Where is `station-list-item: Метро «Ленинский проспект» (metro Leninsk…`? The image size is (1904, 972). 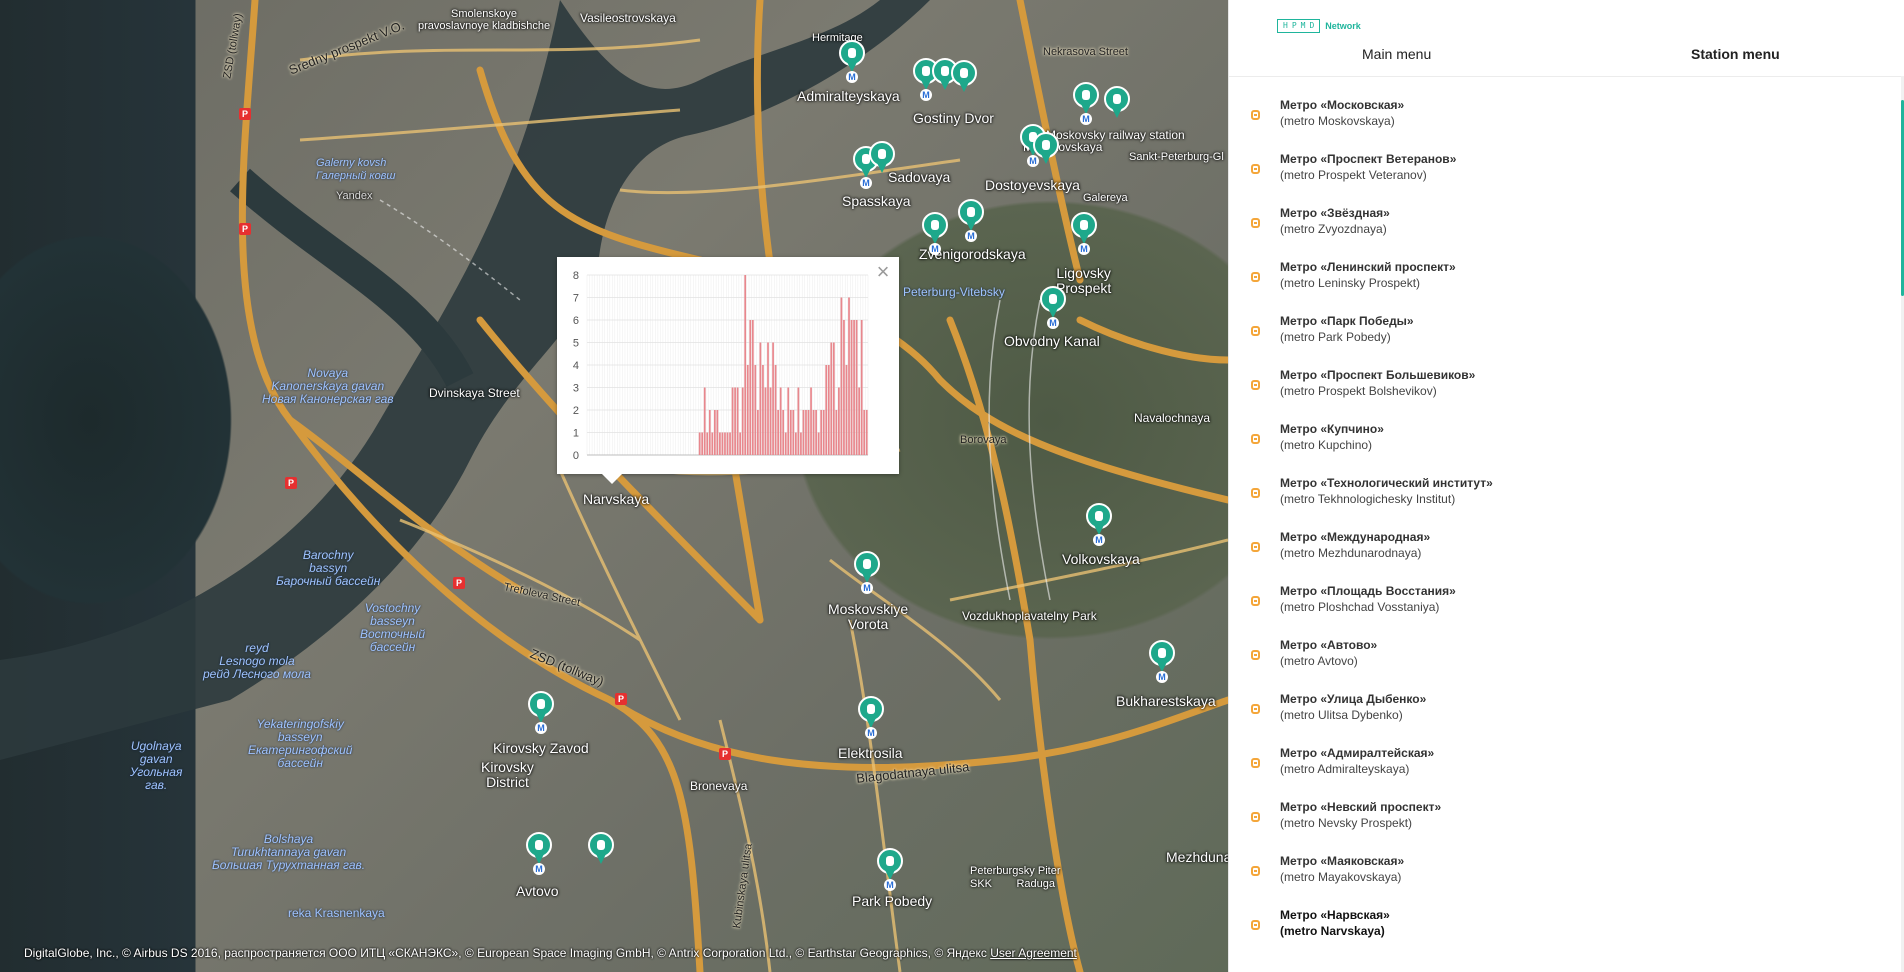
station-list-item: Метро «Ленинский проспект» (metro Leninsk… is located at coordinates (1560, 287).